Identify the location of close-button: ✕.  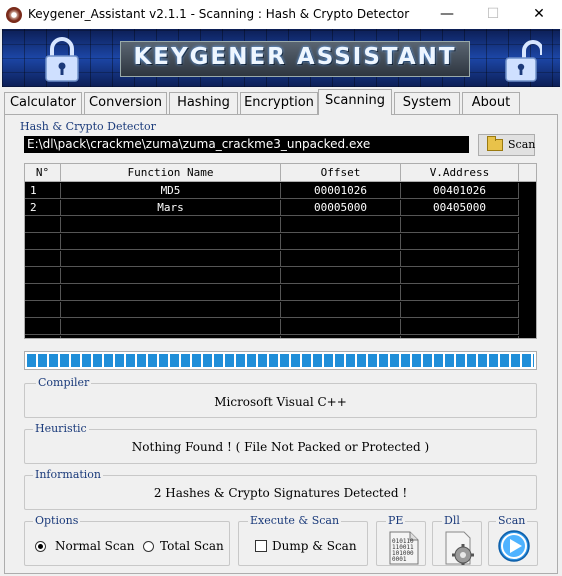
(539, 15).